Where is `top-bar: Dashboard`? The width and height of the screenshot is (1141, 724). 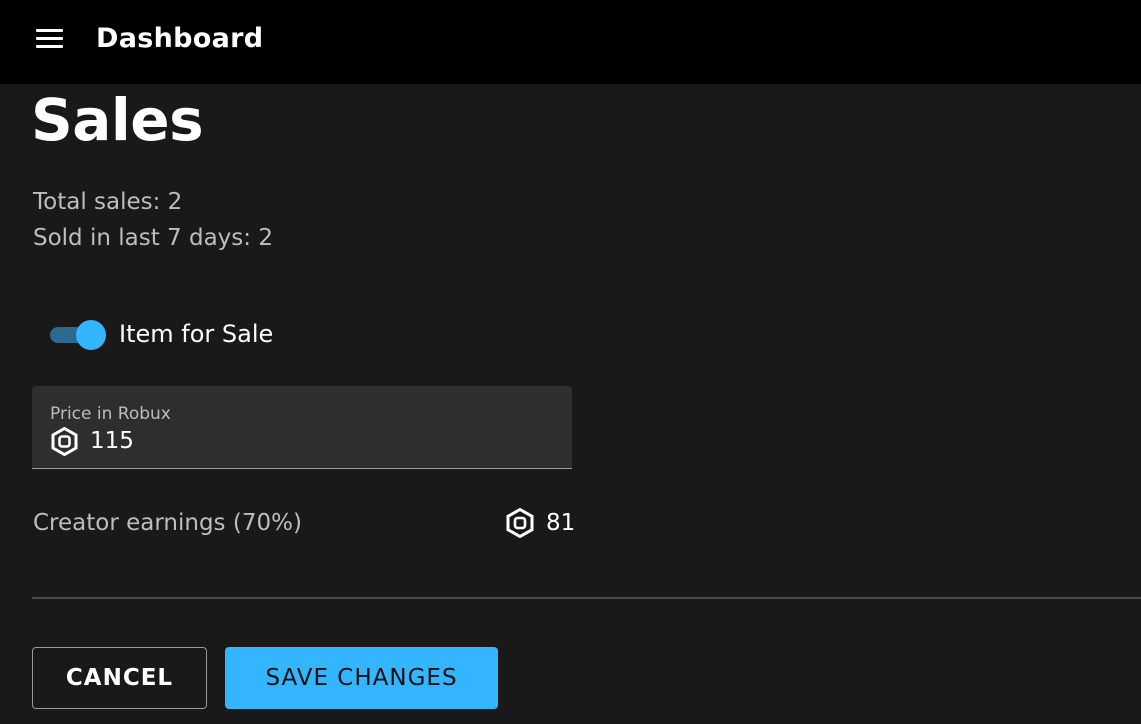 top-bar: Dashboard is located at coordinates (570, 42).